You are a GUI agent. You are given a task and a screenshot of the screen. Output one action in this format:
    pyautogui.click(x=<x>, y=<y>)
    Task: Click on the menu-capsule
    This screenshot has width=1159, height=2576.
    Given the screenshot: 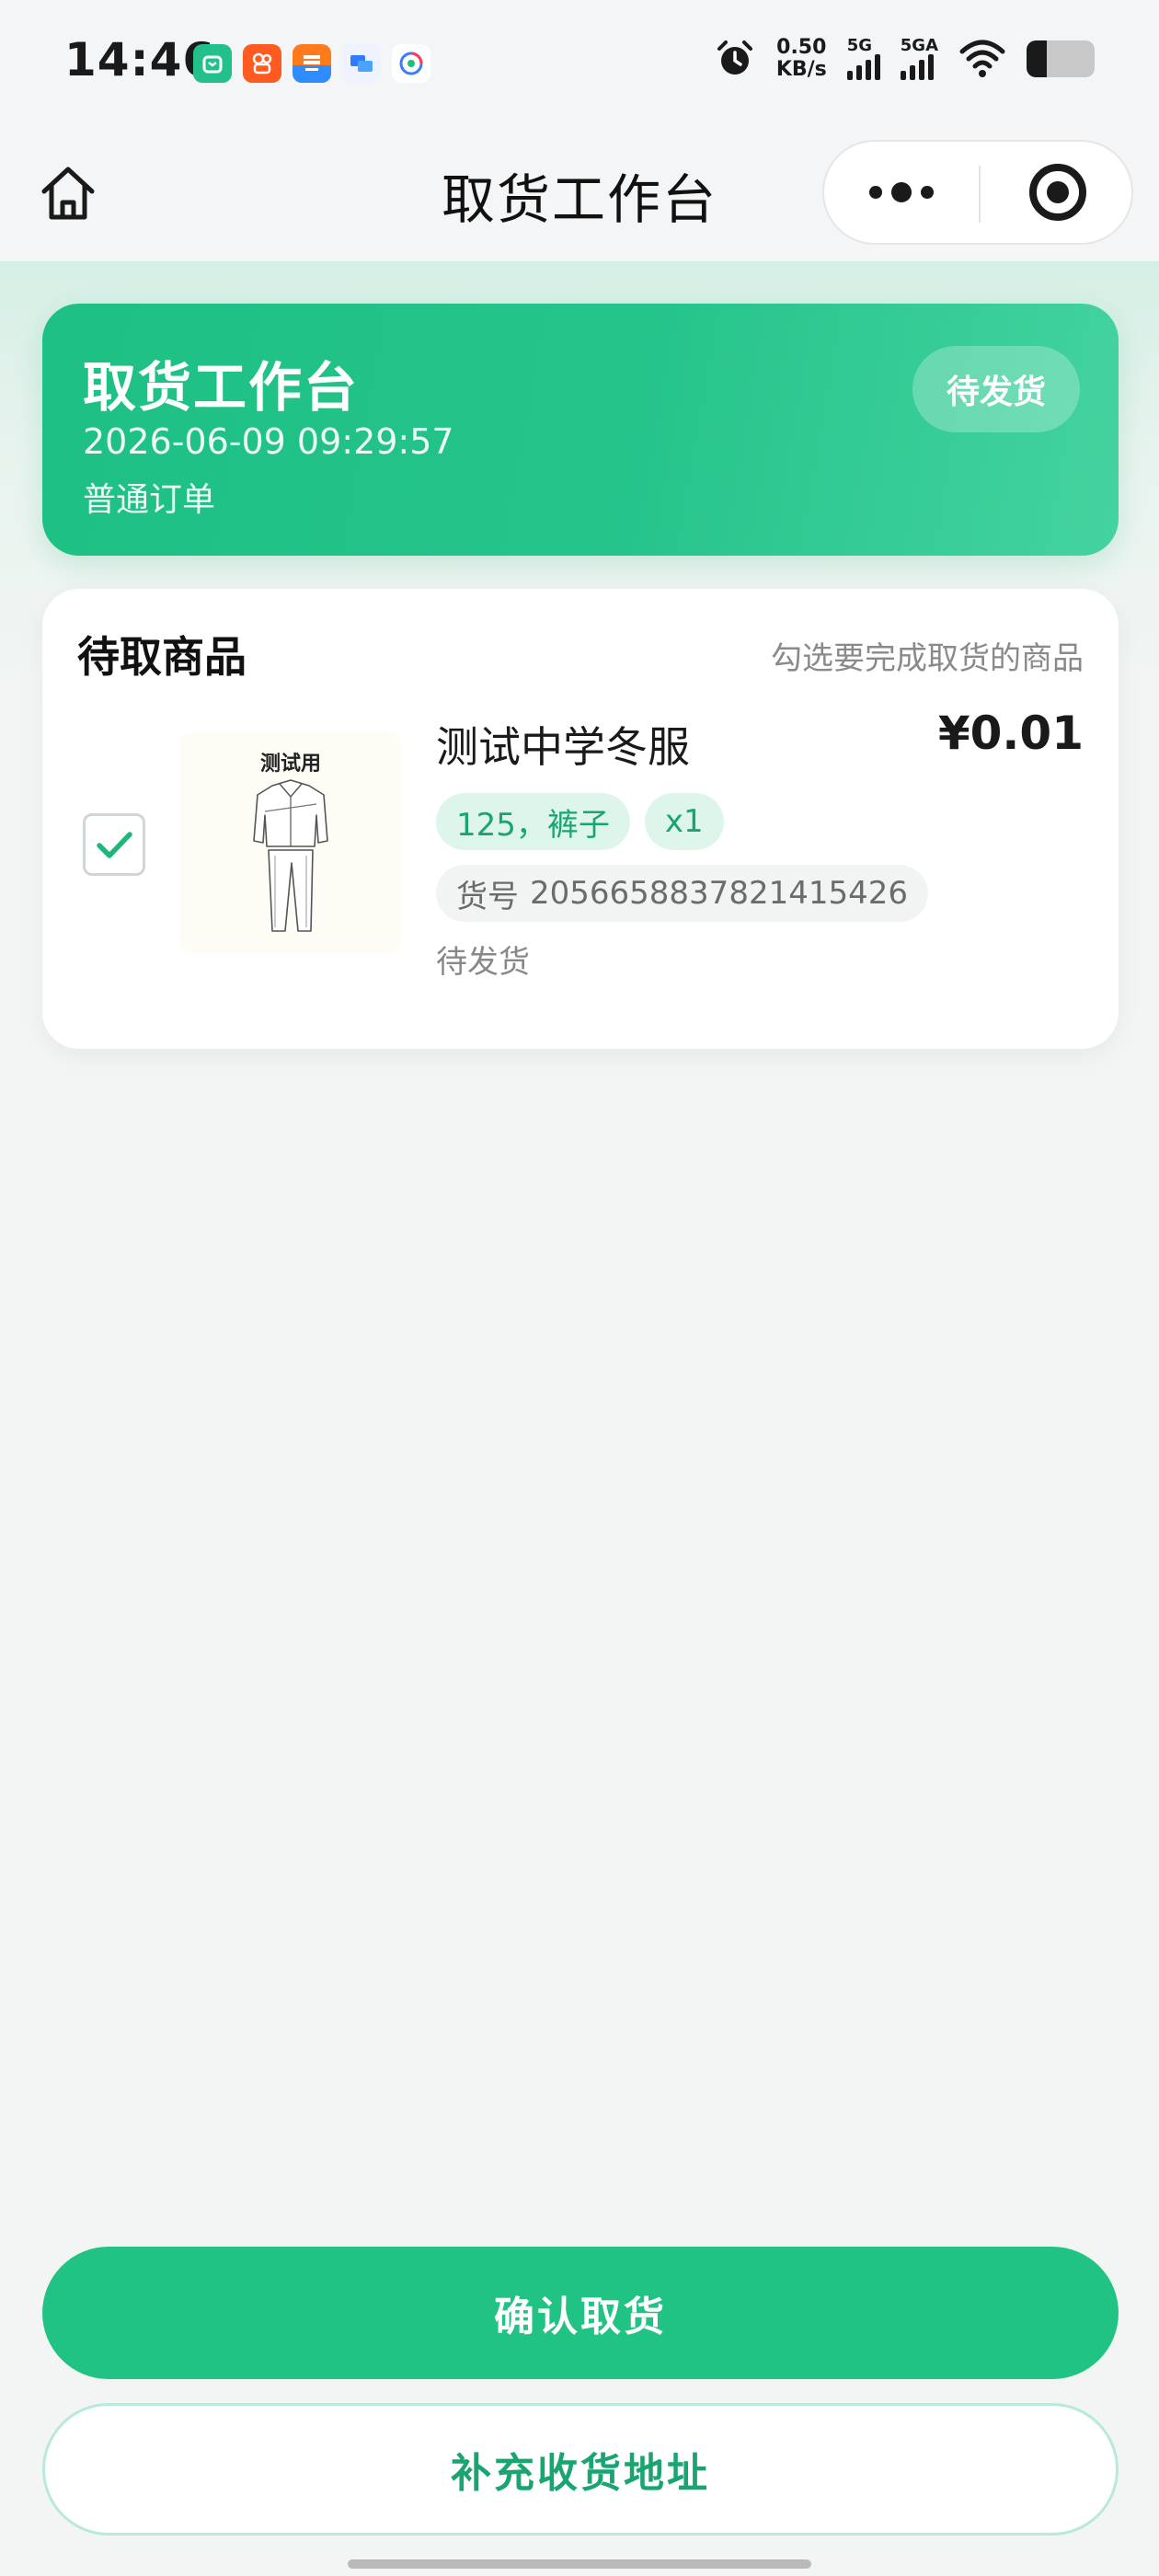 What is the action you would take?
    pyautogui.click(x=977, y=192)
    